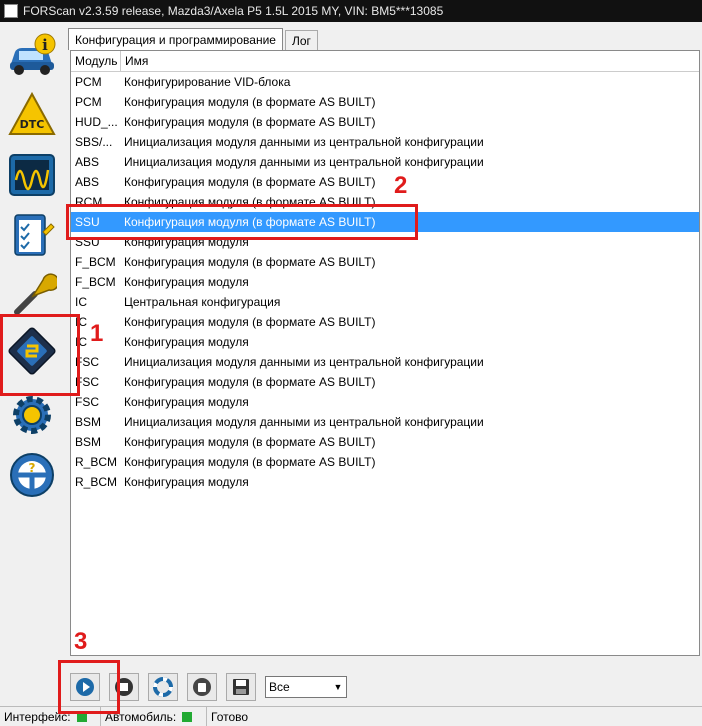 The image size is (702, 726). I want to click on lifebuoy-icon, so click(163, 687).